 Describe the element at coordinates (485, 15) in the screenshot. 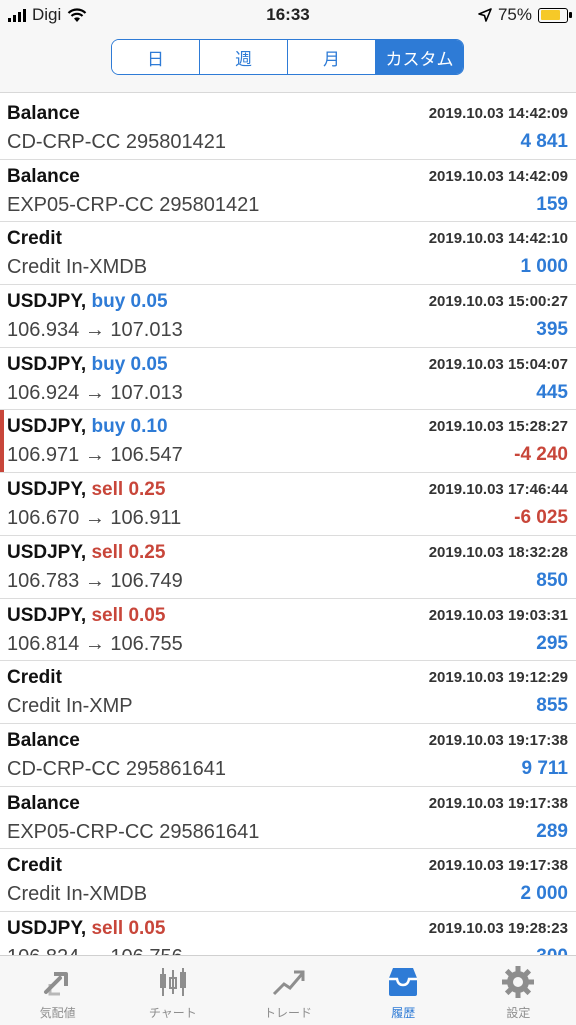

I see `location-arrow-icon` at that location.